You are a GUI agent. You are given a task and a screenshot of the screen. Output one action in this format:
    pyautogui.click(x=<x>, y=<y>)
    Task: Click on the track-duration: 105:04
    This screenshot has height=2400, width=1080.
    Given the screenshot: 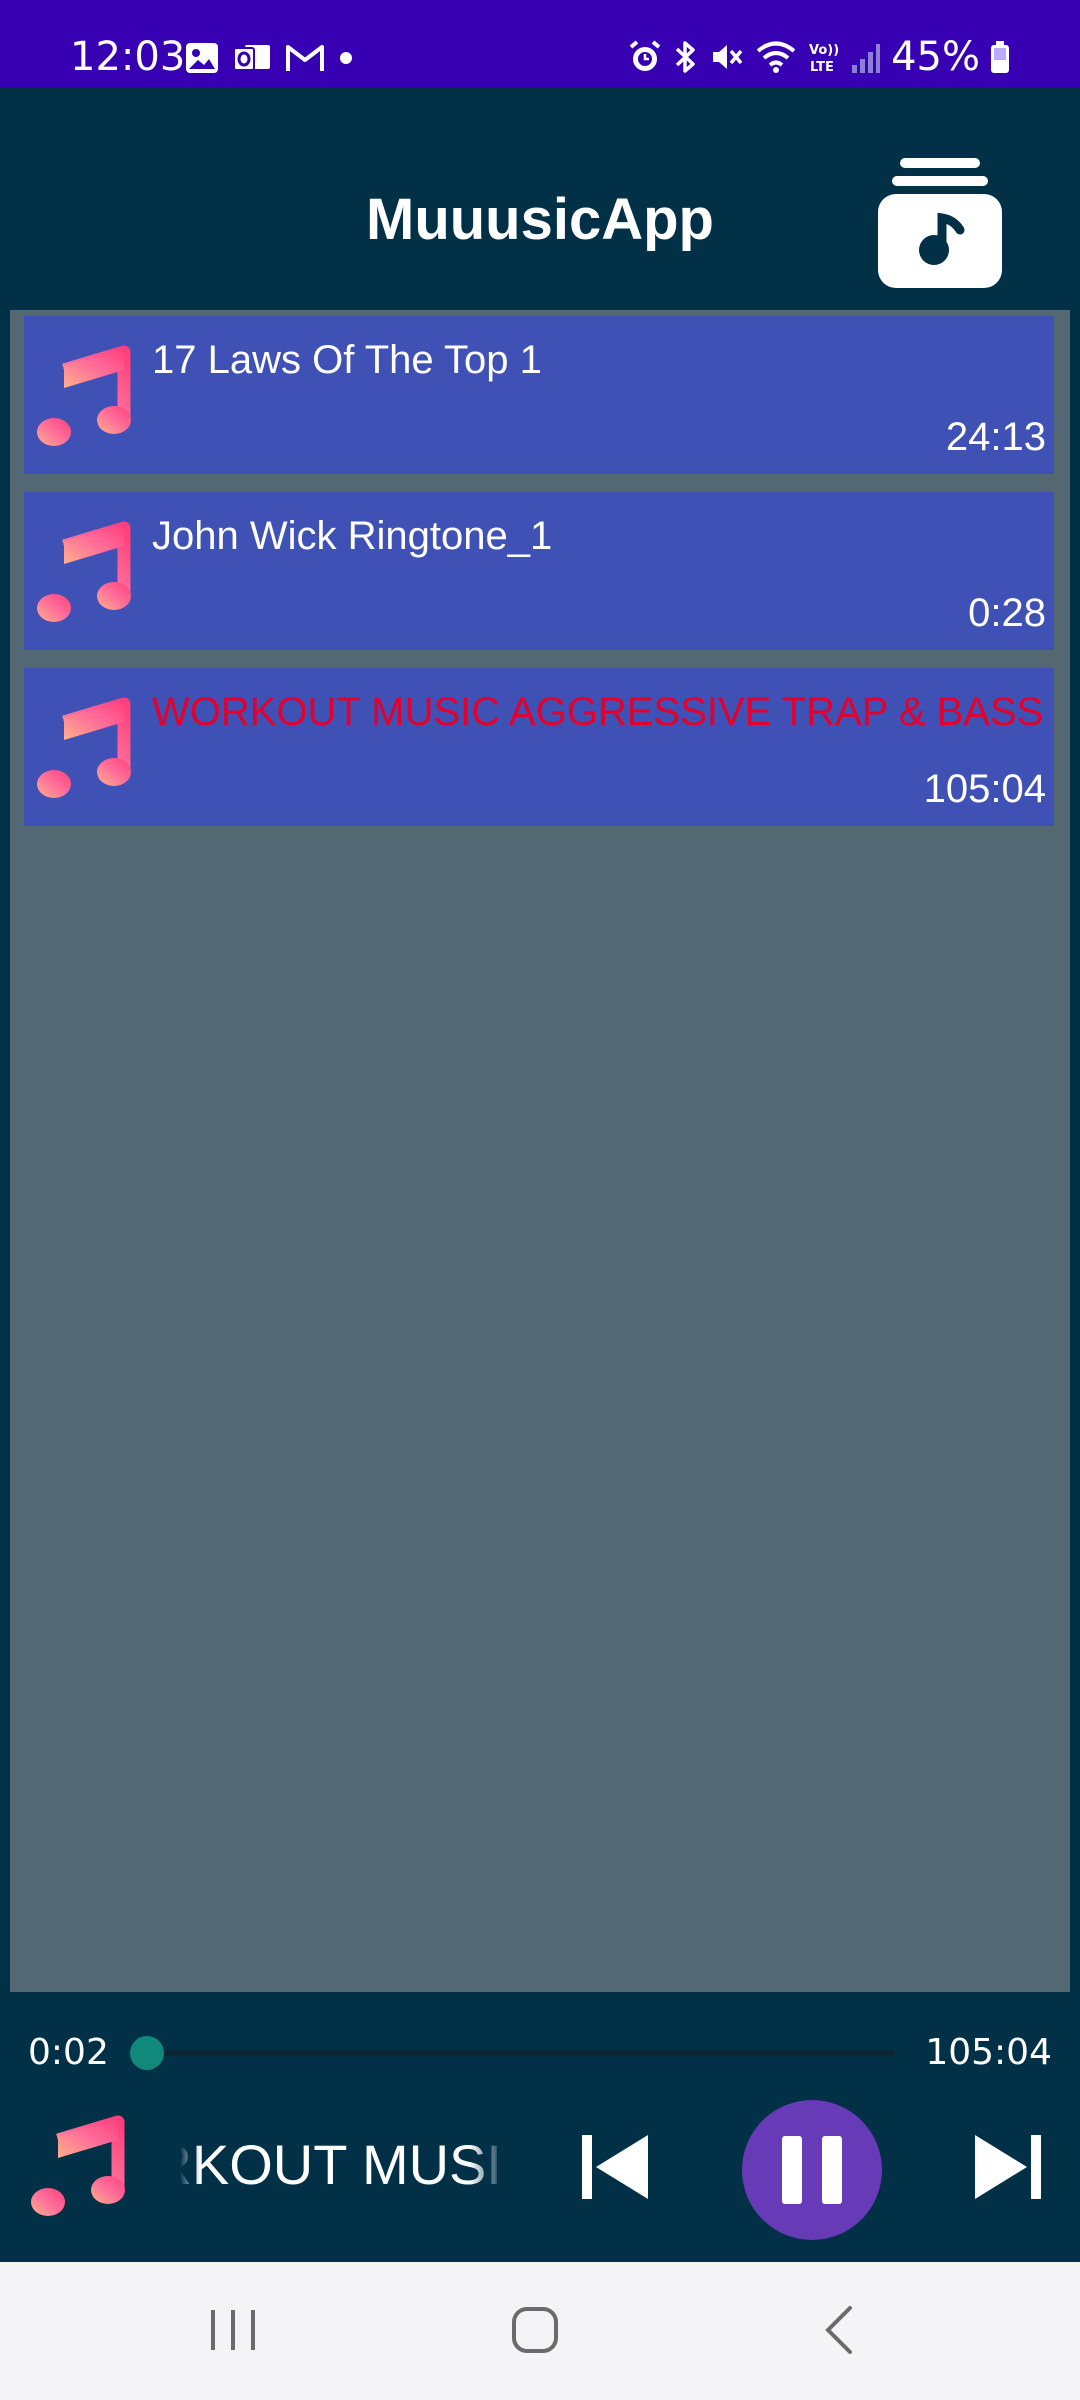 What is the action you would take?
    pyautogui.click(x=984, y=789)
    